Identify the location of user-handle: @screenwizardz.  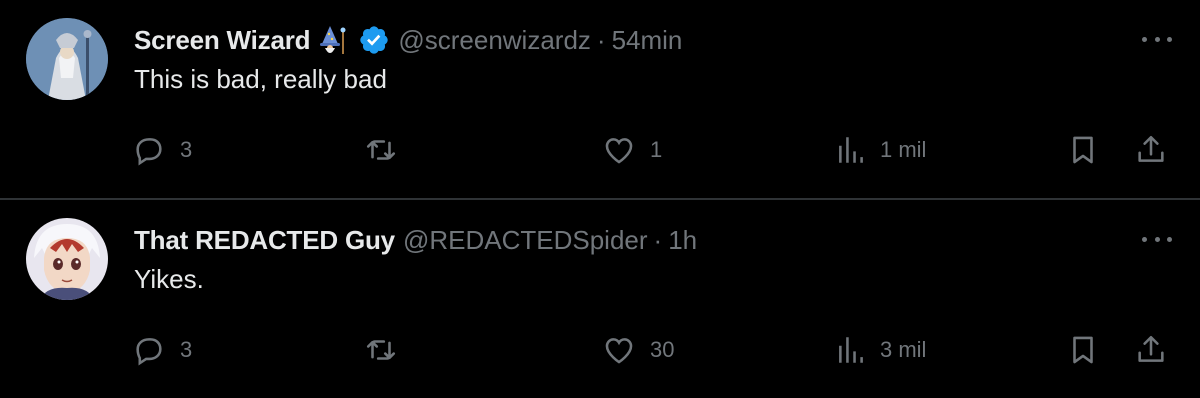
(494, 40).